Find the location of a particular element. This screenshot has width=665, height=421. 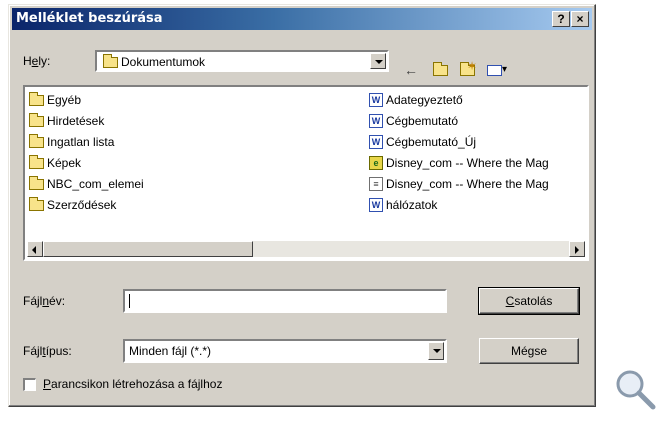

close-button: × is located at coordinates (580, 19).